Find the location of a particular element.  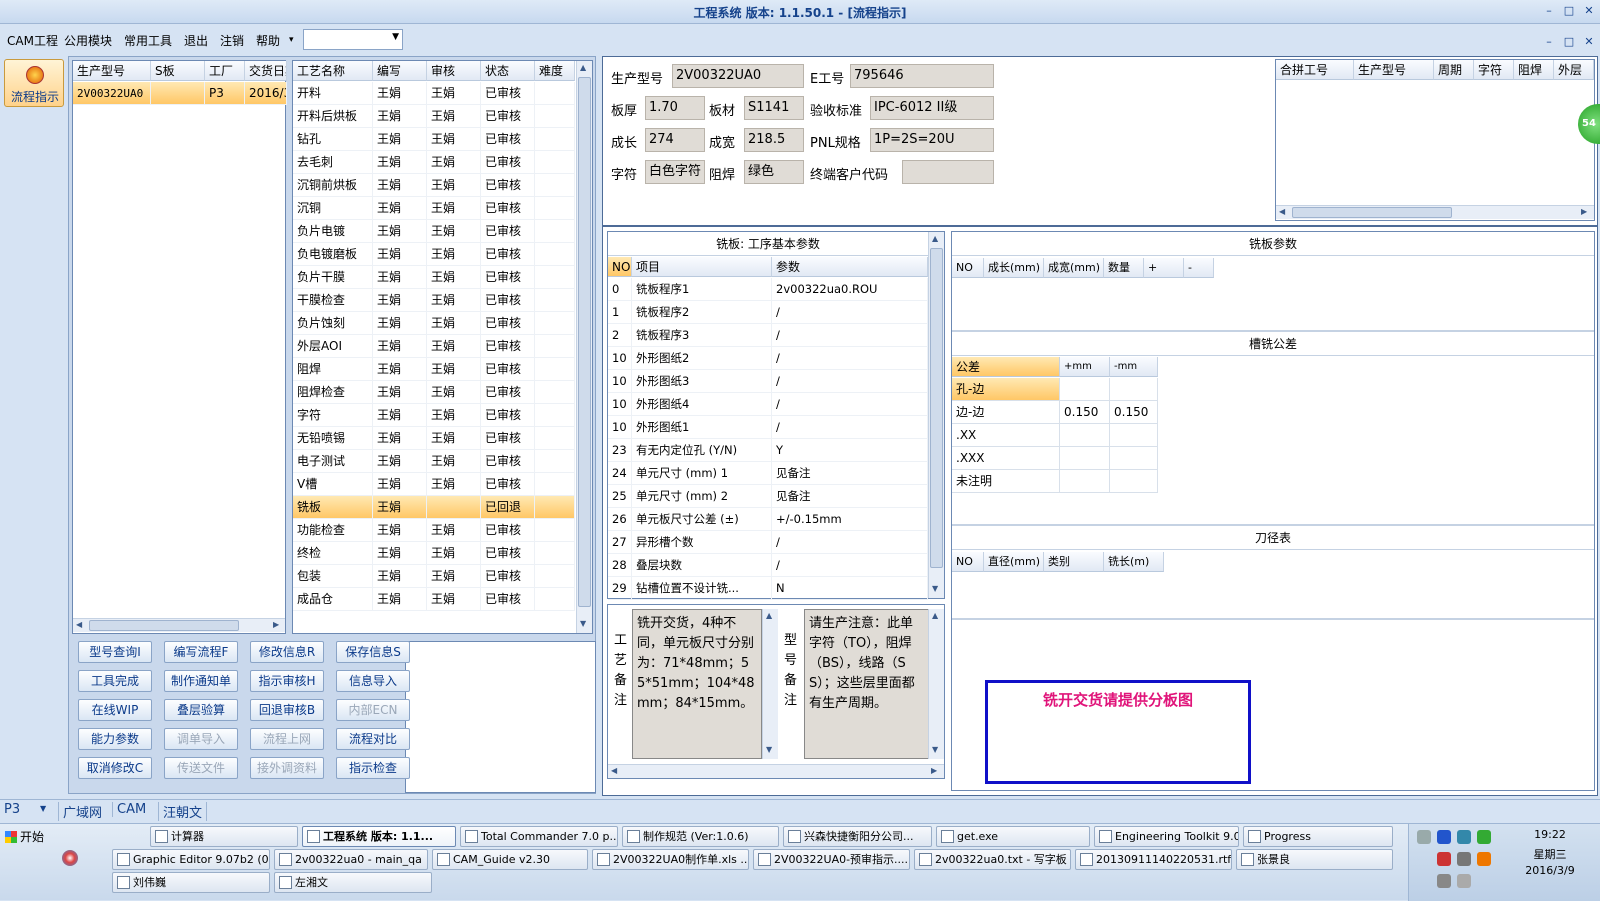

antivirus-icon is located at coordinates (1444, 859).